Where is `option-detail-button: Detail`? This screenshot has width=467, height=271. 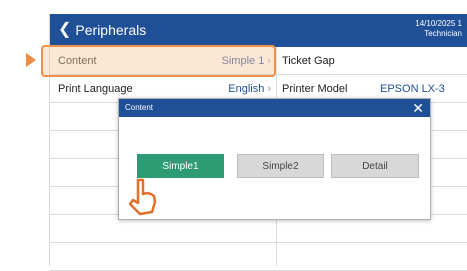 option-detail-button: Detail is located at coordinates (375, 166).